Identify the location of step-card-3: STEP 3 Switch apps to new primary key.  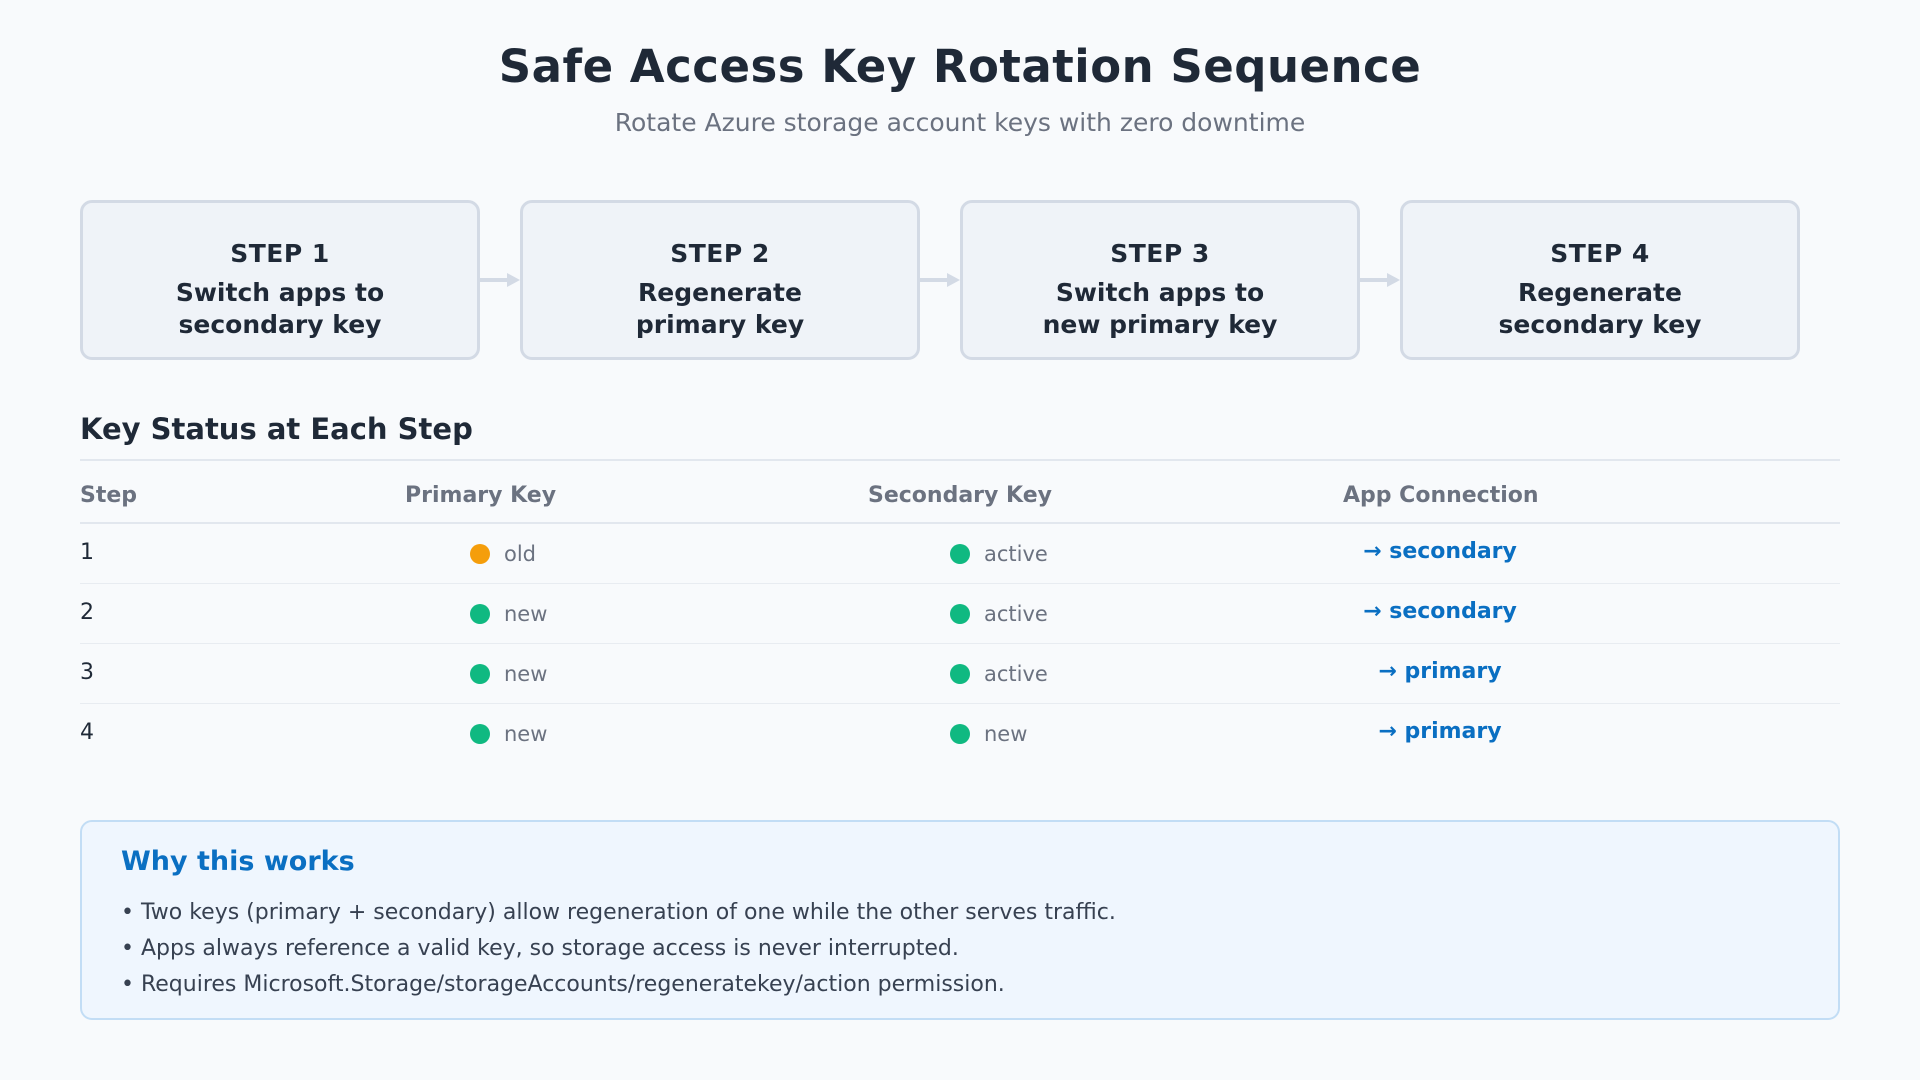
(1160, 280).